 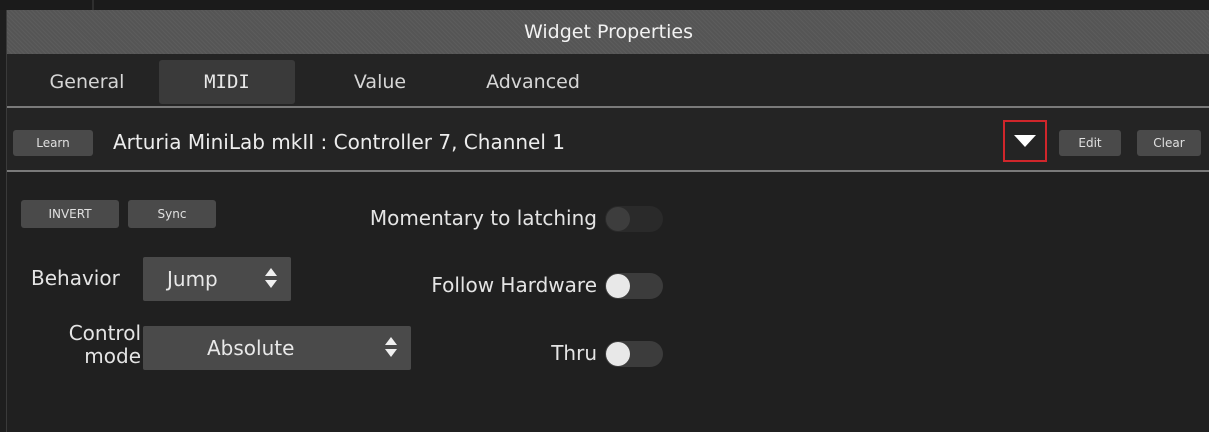 What do you see at coordinates (172, 214) in the screenshot?
I see `sync-button: Sync` at bounding box center [172, 214].